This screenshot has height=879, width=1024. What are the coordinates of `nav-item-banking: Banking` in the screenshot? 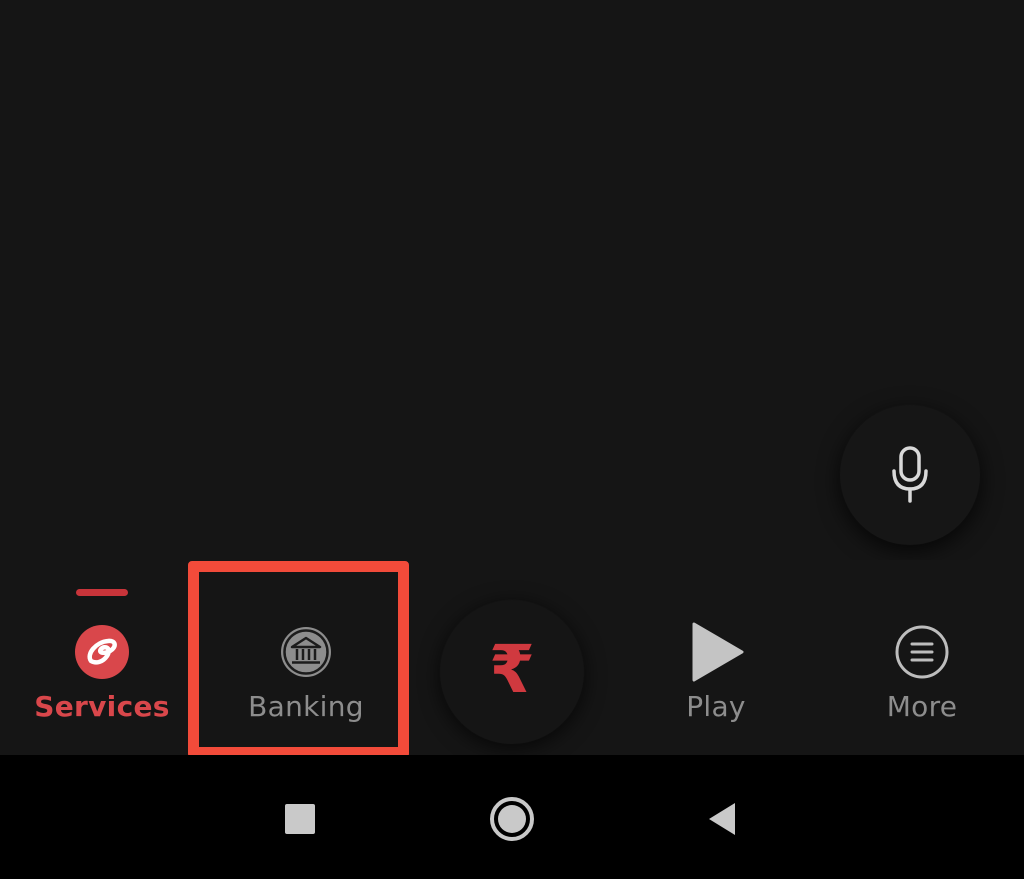 It's located at (306, 657).